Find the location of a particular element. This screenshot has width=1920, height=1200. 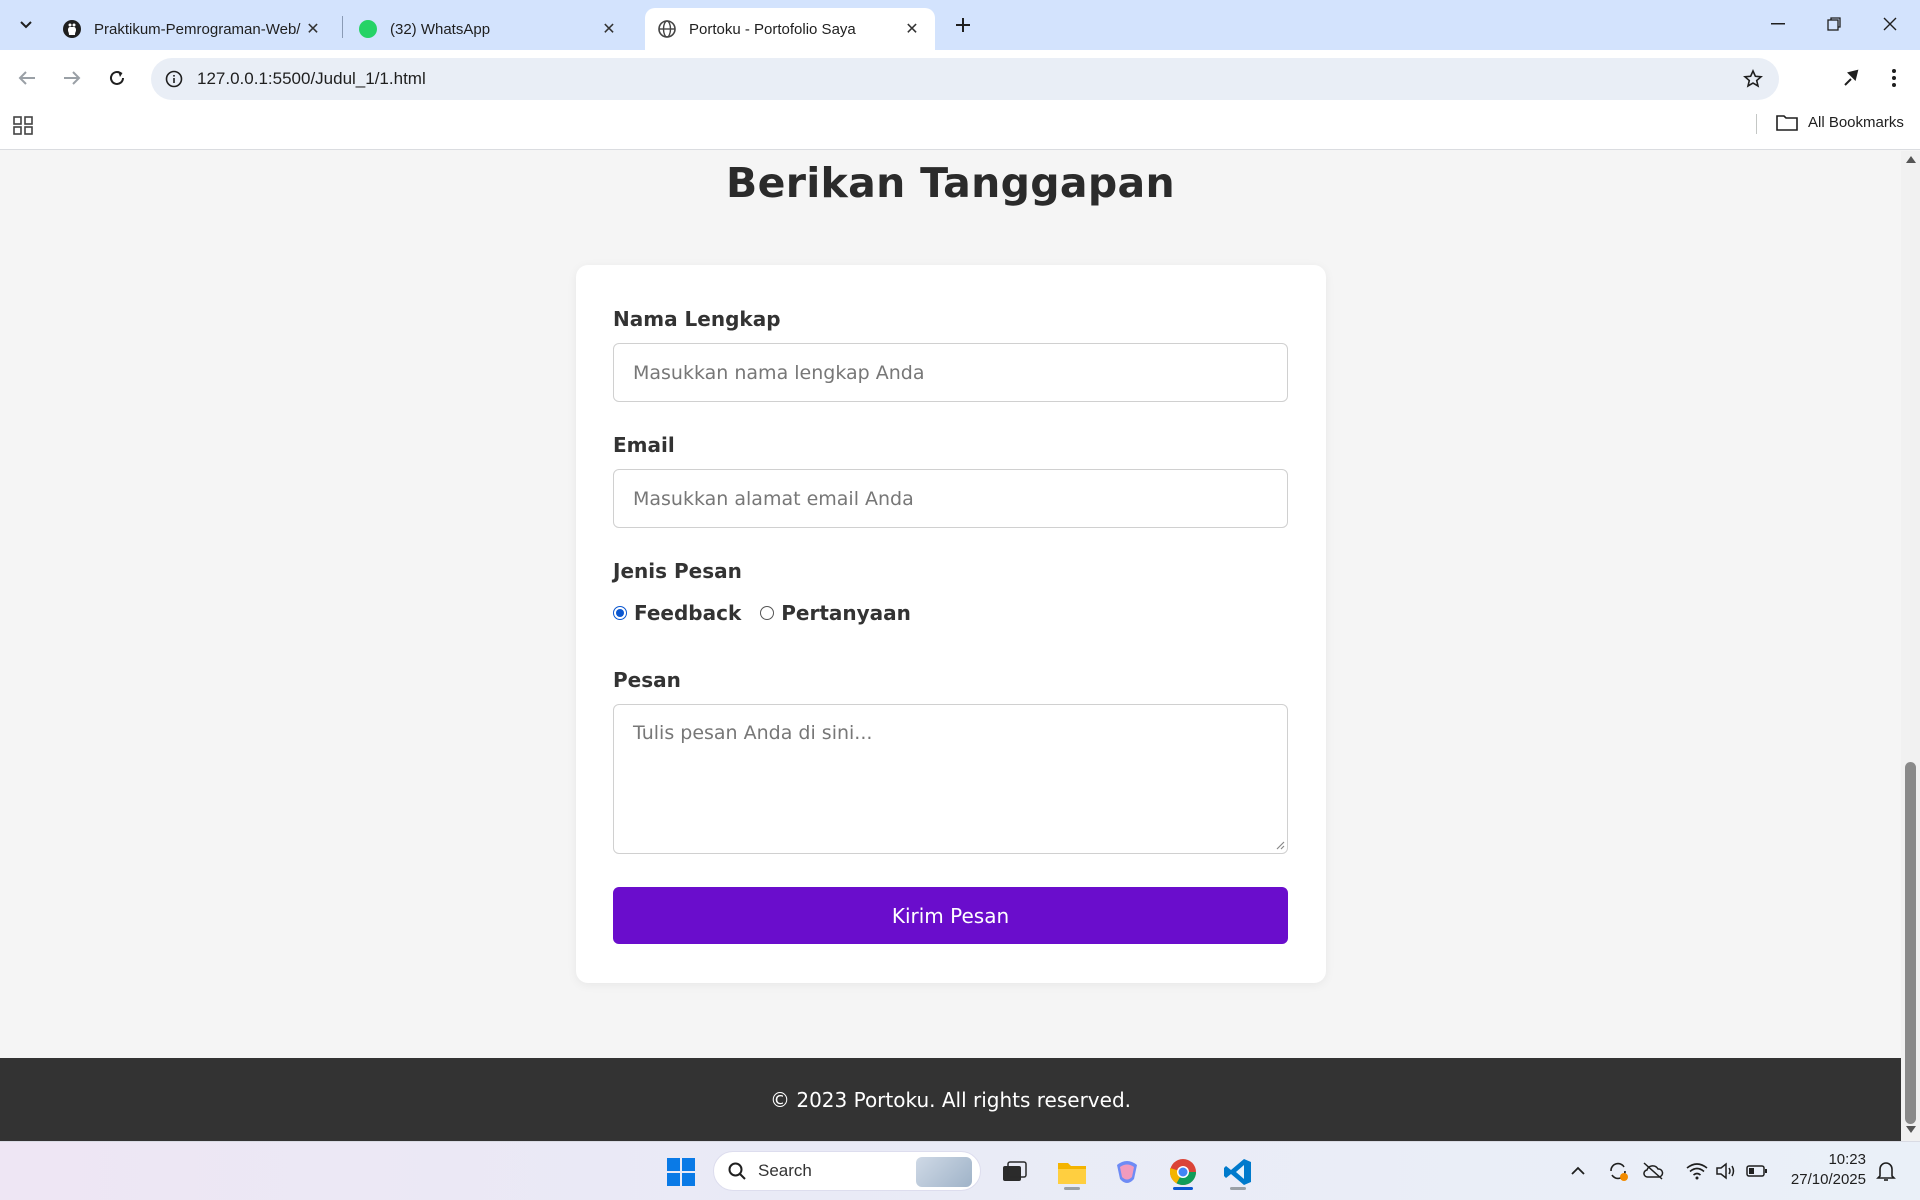

chevron-down-icon is located at coordinates (26, 25).